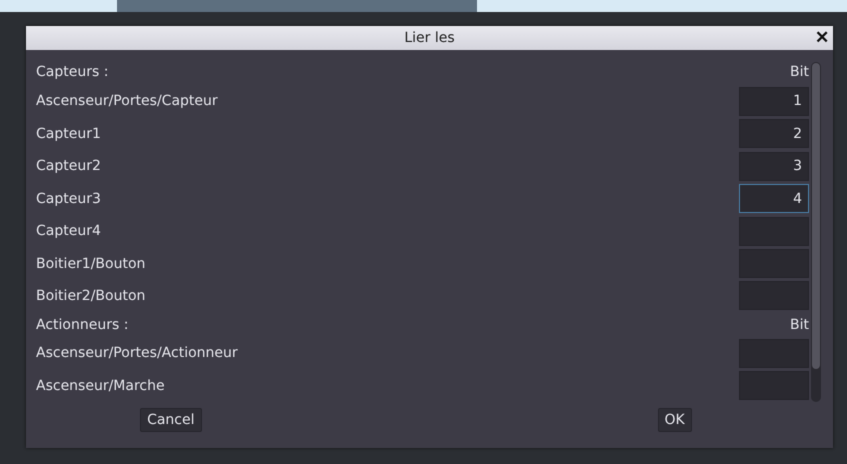 This screenshot has height=464, width=847. Describe the element at coordinates (68, 166) in the screenshot. I see `row-label: Capteur2` at that location.